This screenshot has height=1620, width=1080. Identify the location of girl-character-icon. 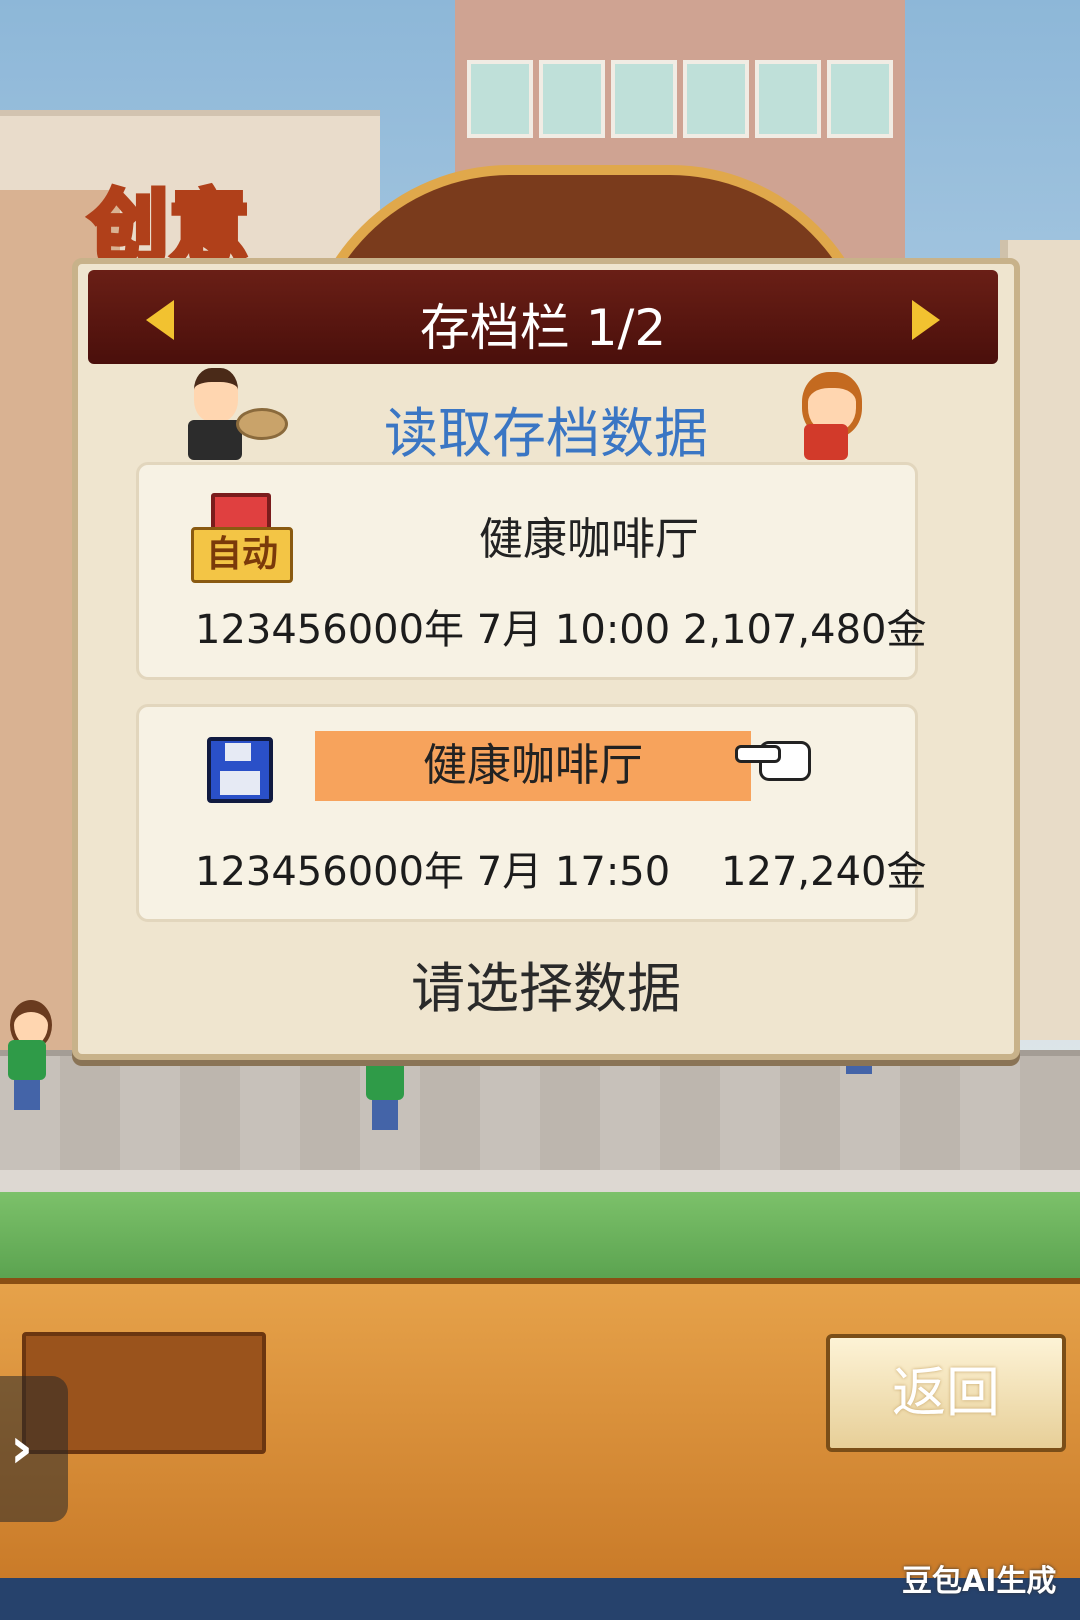
(829, 414).